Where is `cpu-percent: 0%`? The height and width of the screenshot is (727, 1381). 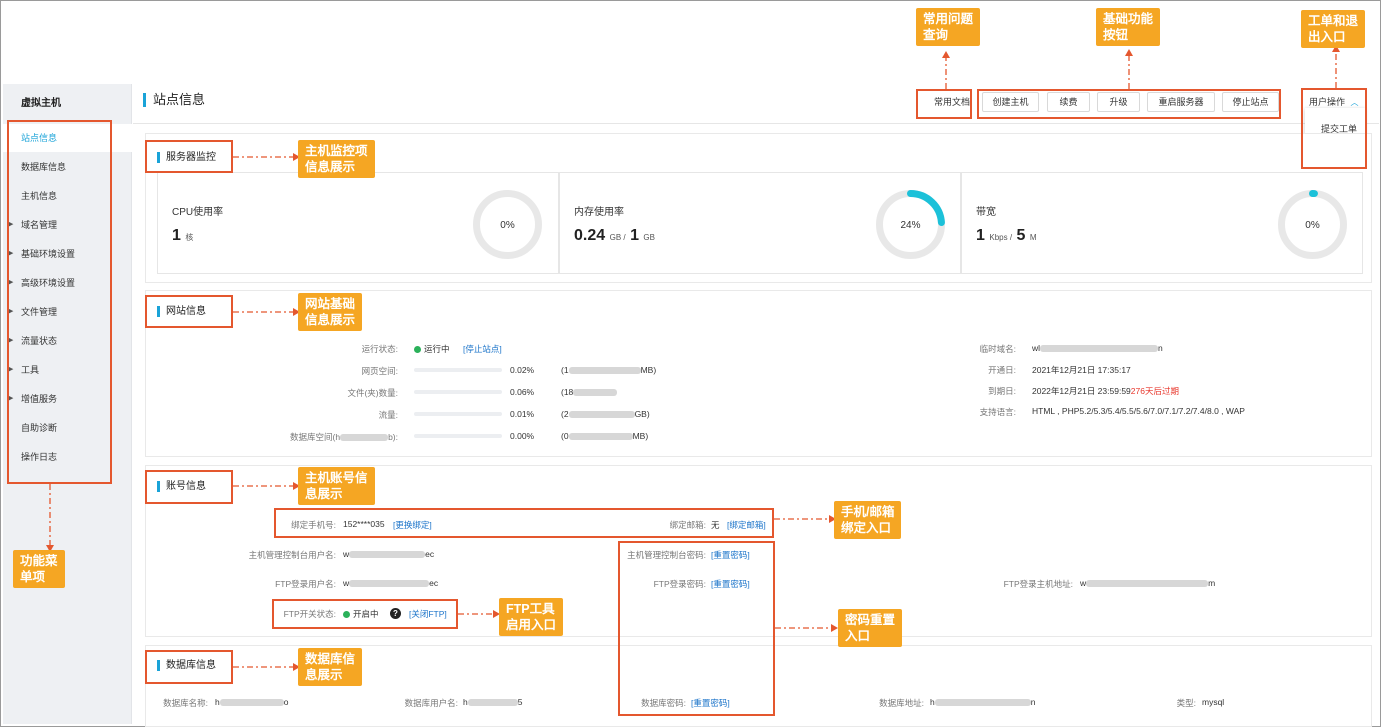
cpu-percent: 0% is located at coordinates (507, 225).